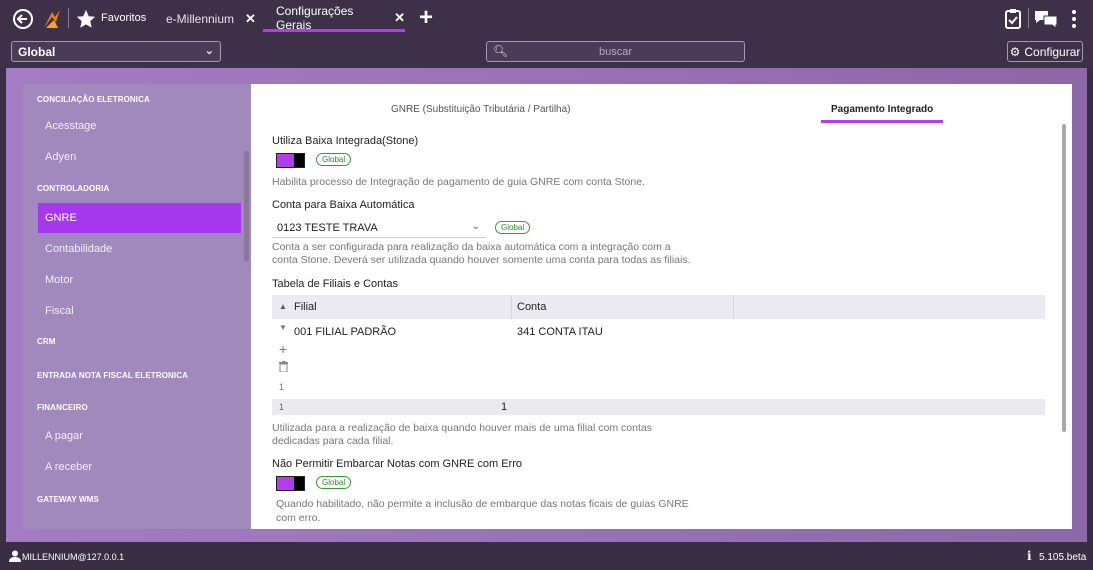 This screenshot has height=570, width=1093. Describe the element at coordinates (658, 307) in the screenshot. I see `table-header: ▲ Filial Conta` at that location.